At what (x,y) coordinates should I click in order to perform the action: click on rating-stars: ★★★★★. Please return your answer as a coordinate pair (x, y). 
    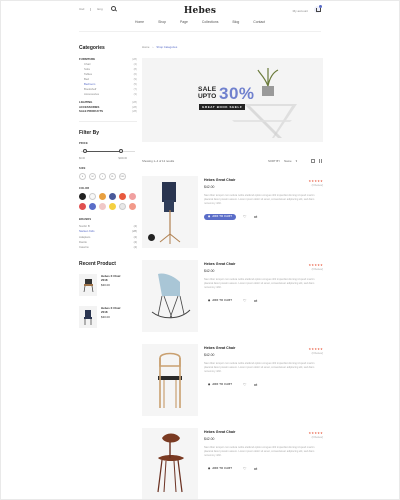
    Looking at the image, I should click on (315, 349).